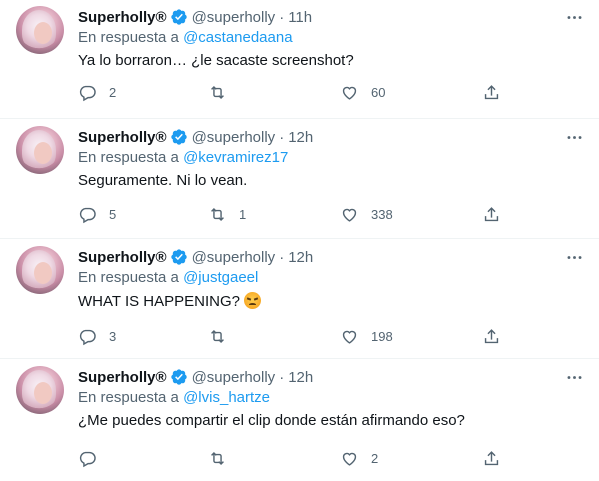  Describe the element at coordinates (293, 92) in the screenshot. I see `tweet-actions: 2 60` at that location.